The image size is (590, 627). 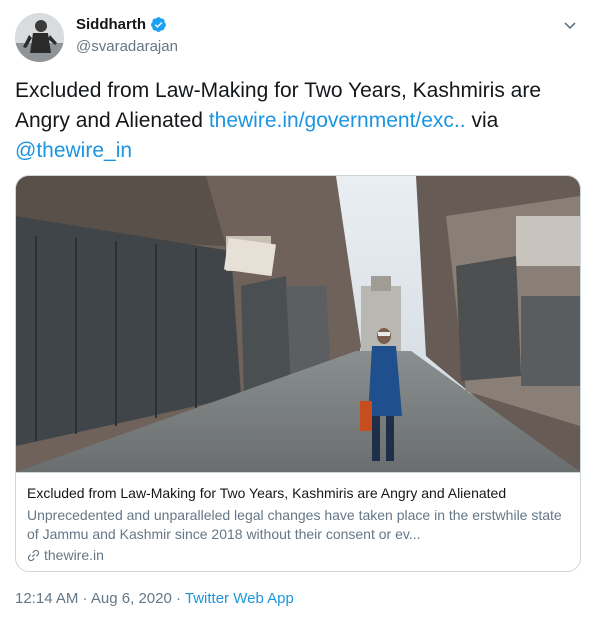 I want to click on verified-badge-icon, so click(x=158, y=24).